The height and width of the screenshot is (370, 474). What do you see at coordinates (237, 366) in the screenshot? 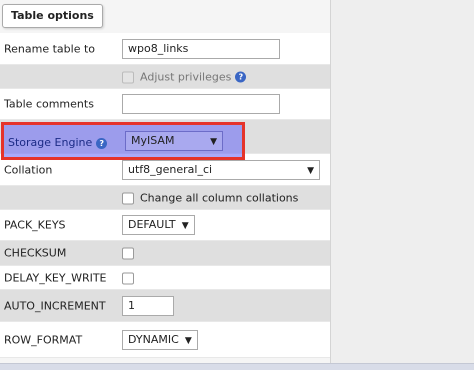
I see `bottom-scroll-bar` at bounding box center [237, 366].